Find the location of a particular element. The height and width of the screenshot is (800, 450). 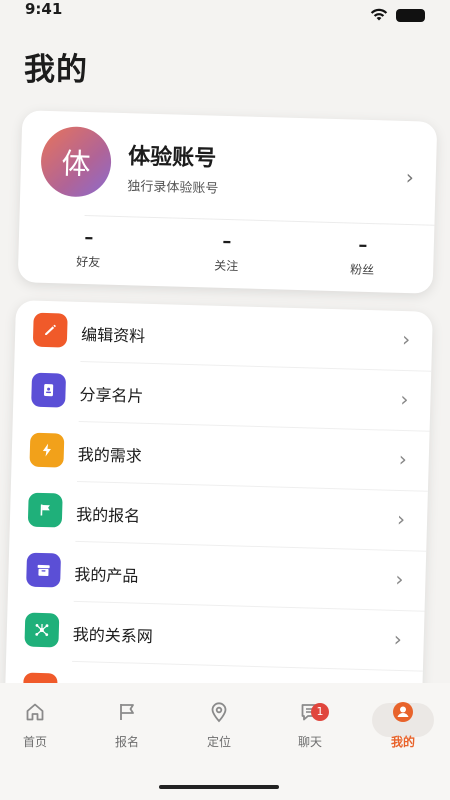

tab-label: 定位 is located at coordinates (218, 742).